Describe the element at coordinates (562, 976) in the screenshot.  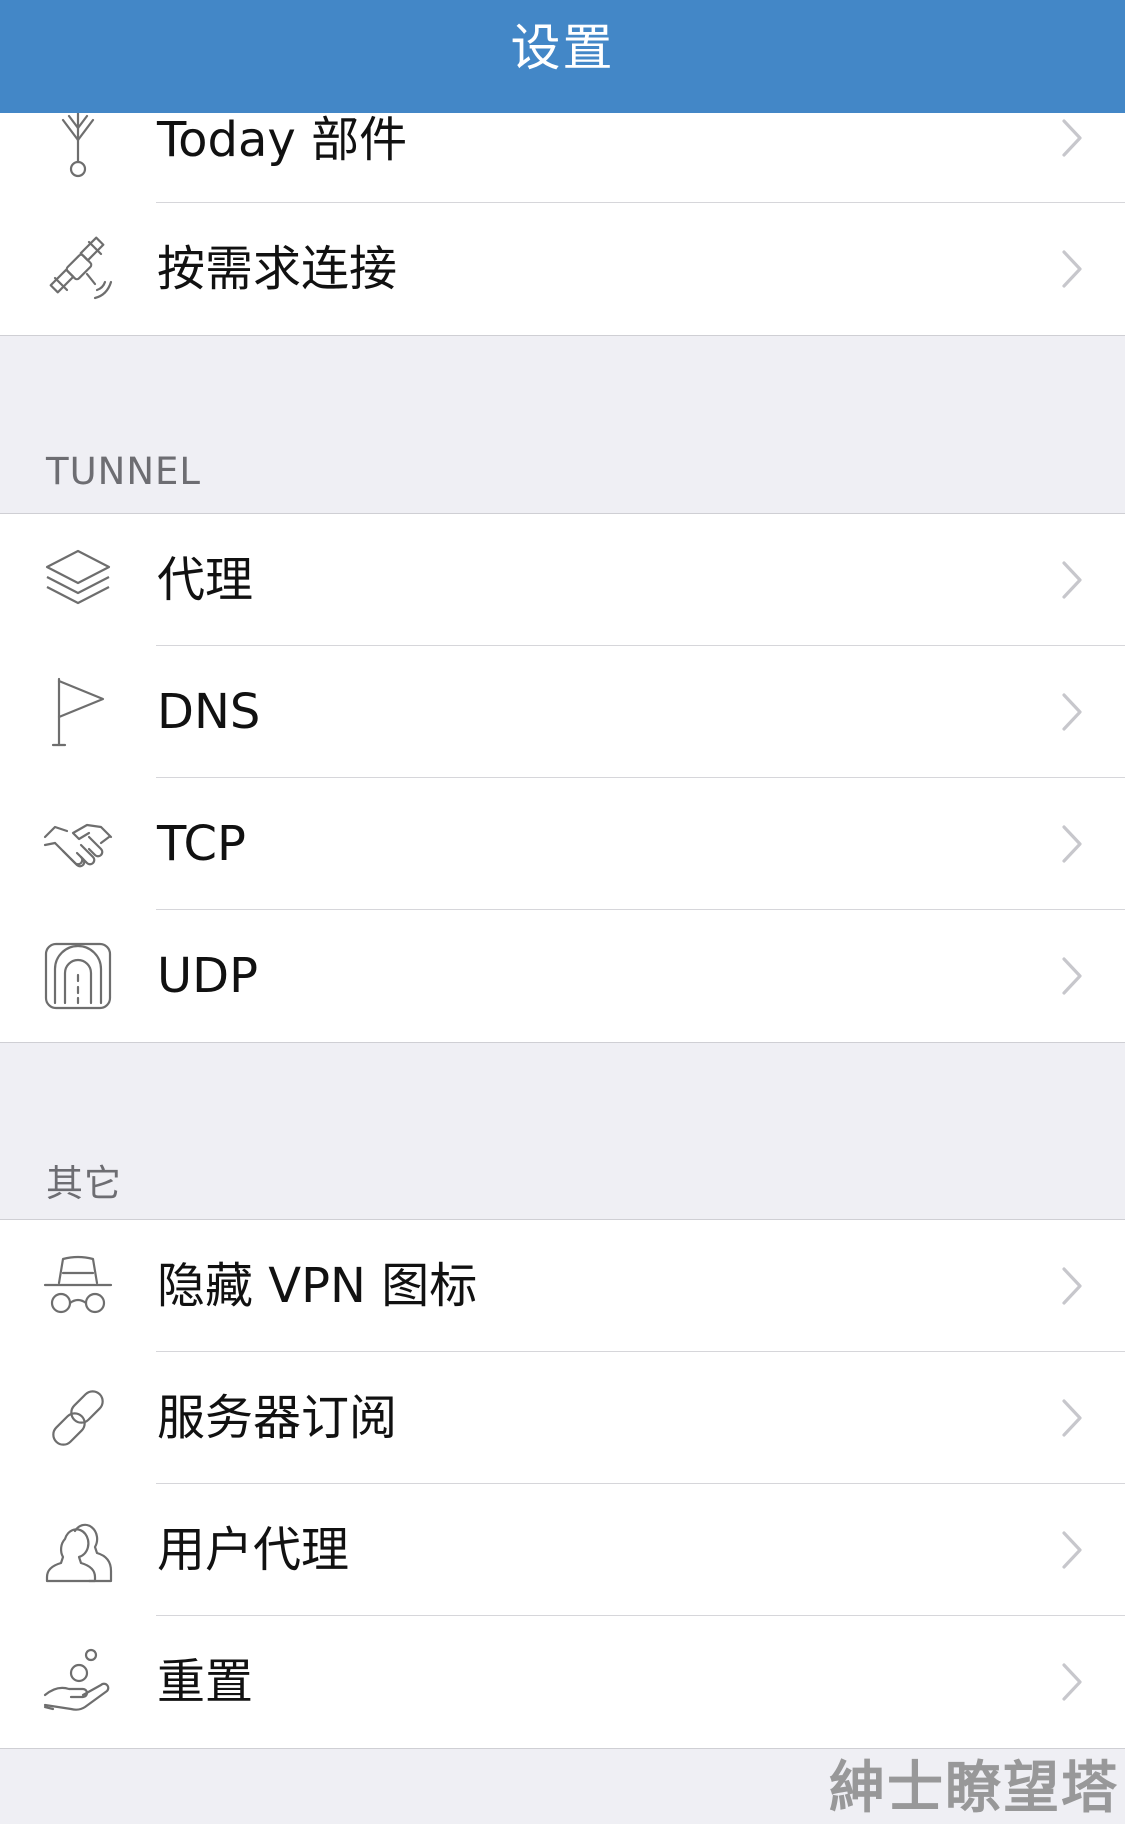
I see `settings-row-udp: UDP` at that location.